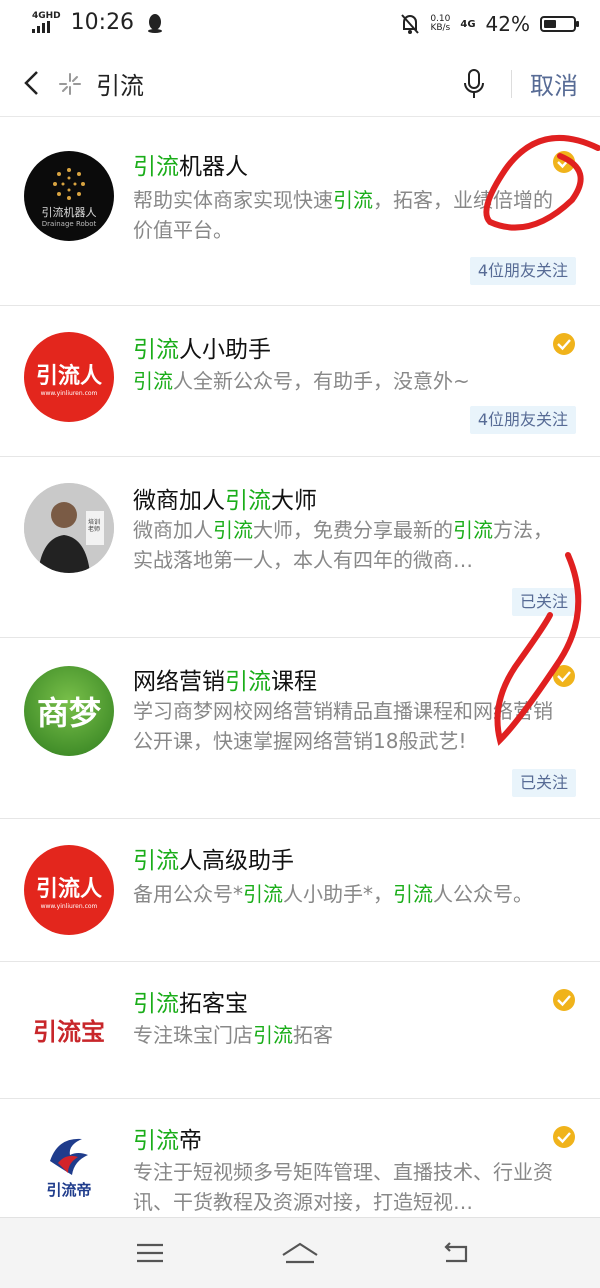 The height and width of the screenshot is (1288, 600). Describe the element at coordinates (348, 1035) in the screenshot. I see `account-description: 专注珠宝门店引流拓客` at that location.